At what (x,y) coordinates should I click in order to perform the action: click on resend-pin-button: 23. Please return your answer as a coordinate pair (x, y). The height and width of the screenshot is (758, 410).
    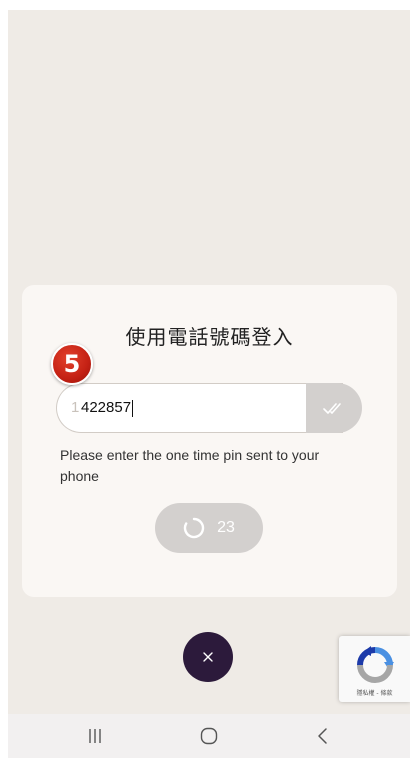
    Looking at the image, I should click on (209, 528).